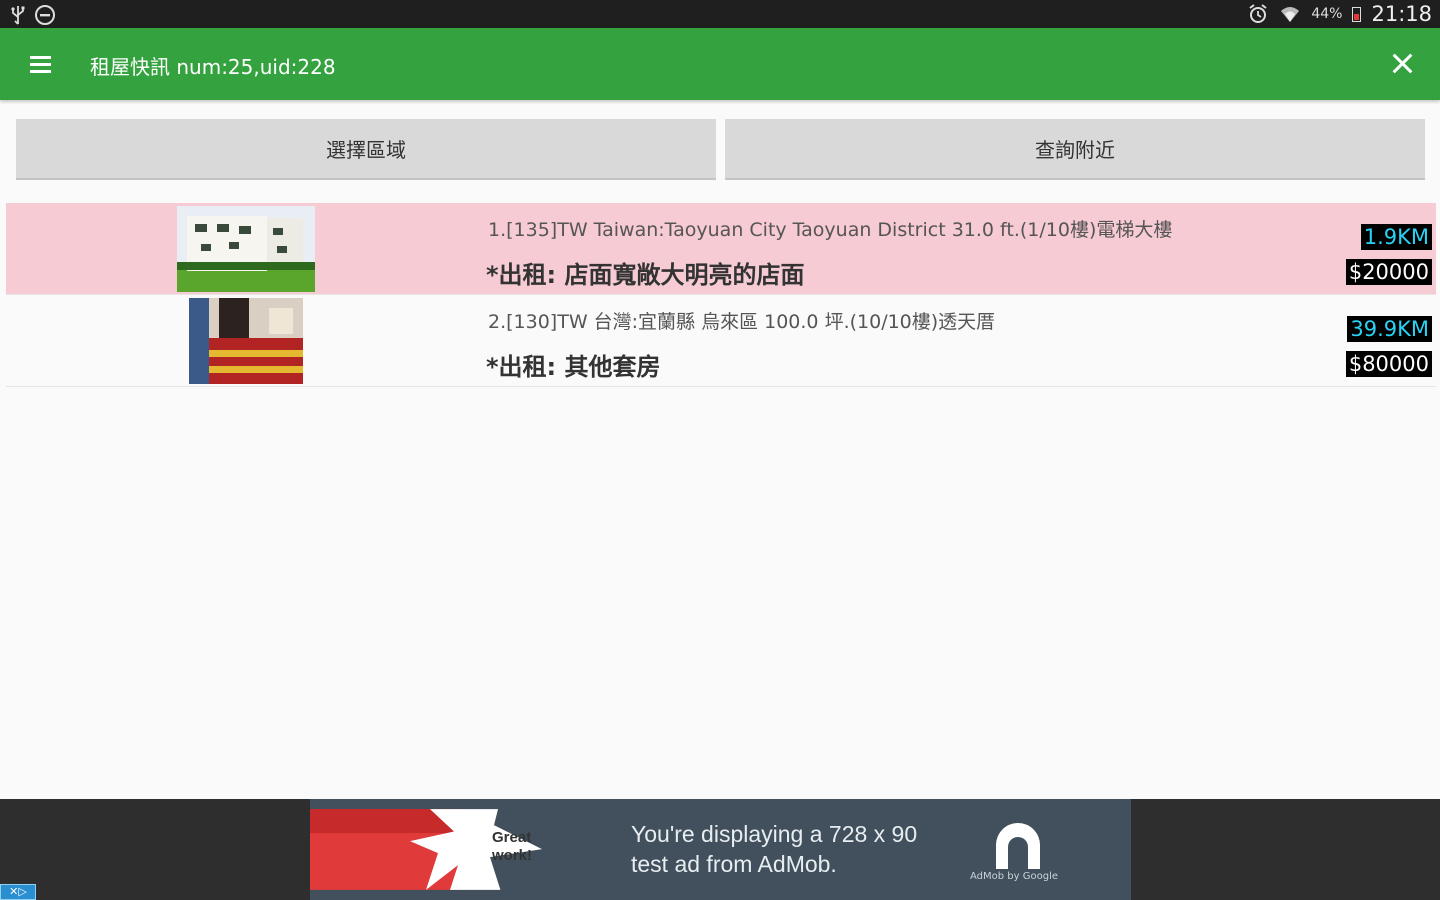 This screenshot has width=1440, height=900. Describe the element at coordinates (573, 367) in the screenshot. I see `listing-subtitle: *出租: 其他套房` at that location.